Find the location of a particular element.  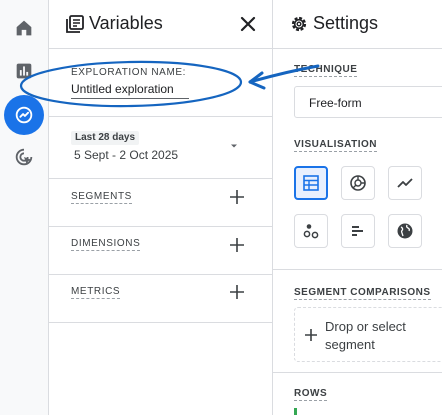

dimensions-label: DIMENSIONS is located at coordinates (106, 244).